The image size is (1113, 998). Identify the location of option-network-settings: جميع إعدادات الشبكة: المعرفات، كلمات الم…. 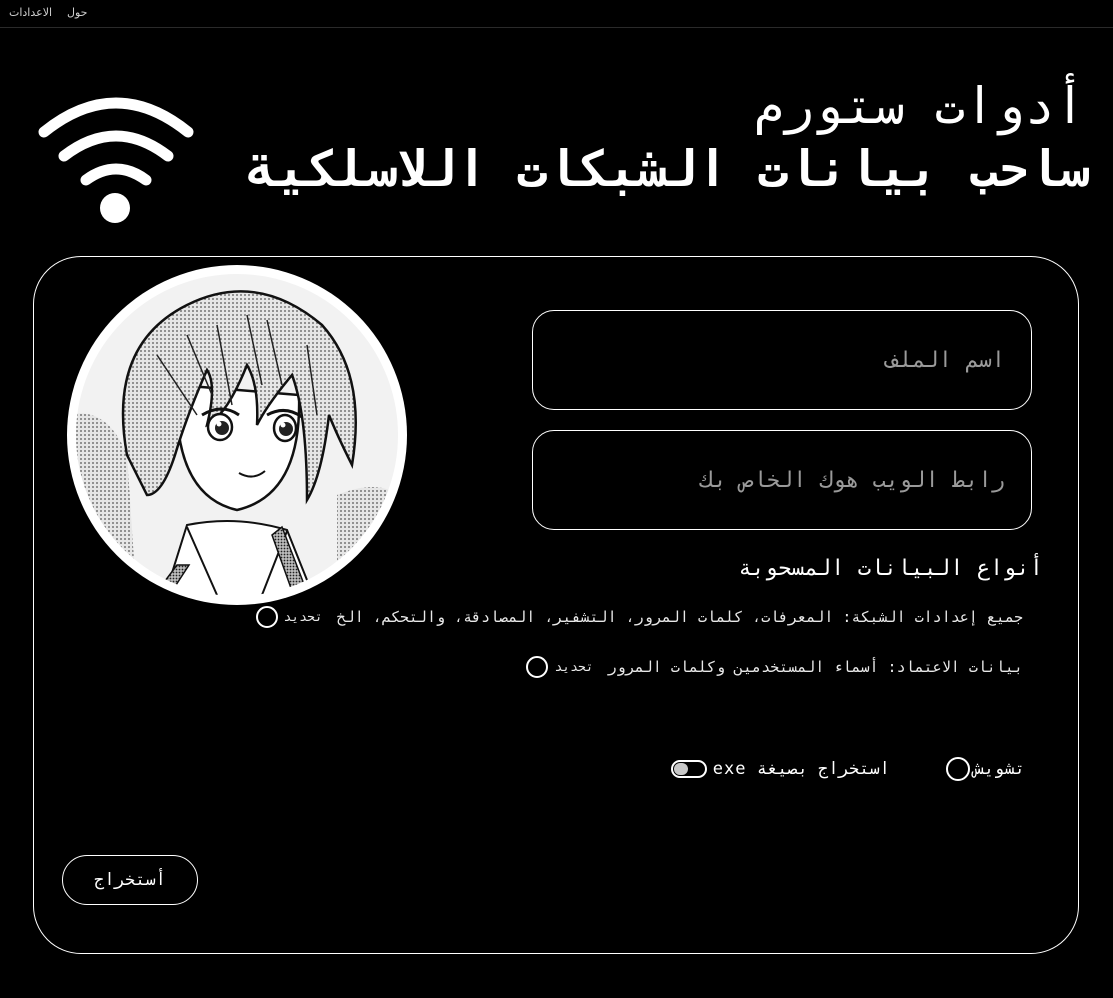
(639, 617).